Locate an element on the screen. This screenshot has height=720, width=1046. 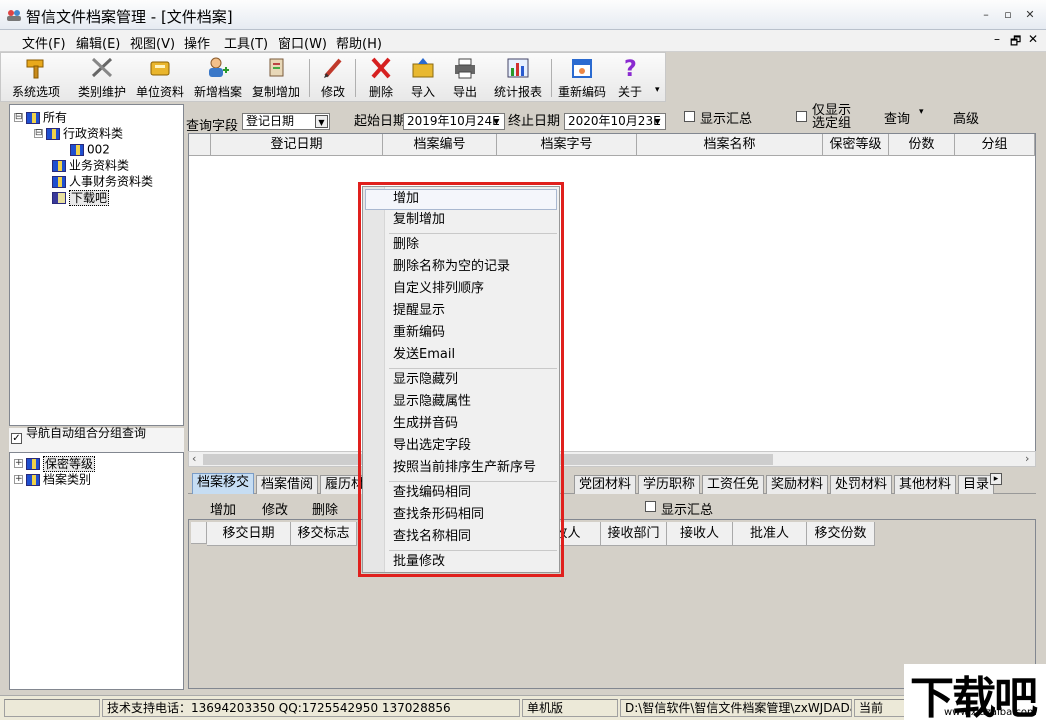
ctx-find-same-code: 查找编码相同 is located at coordinates (461, 493).